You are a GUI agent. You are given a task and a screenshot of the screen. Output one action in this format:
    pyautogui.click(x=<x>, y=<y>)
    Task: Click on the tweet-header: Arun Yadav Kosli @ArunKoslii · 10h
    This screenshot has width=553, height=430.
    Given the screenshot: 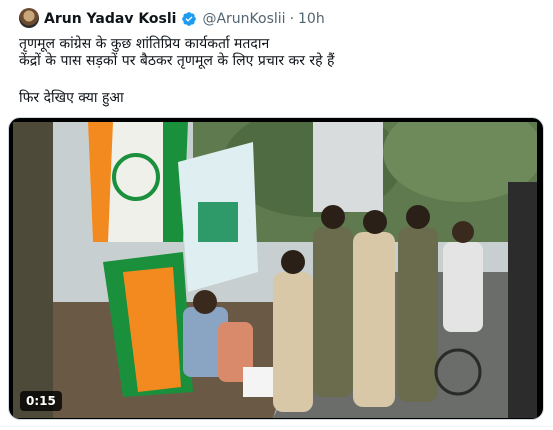 What is the action you would take?
    pyautogui.click(x=184, y=19)
    